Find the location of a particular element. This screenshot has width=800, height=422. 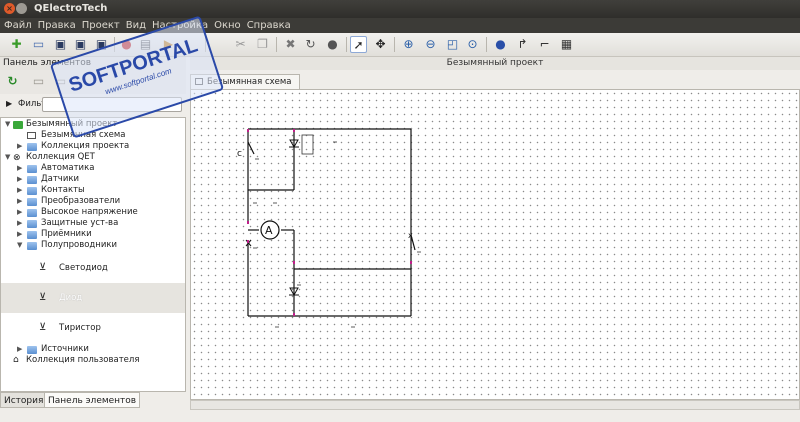

copy-icon: ❐ is located at coordinates (262, 44).